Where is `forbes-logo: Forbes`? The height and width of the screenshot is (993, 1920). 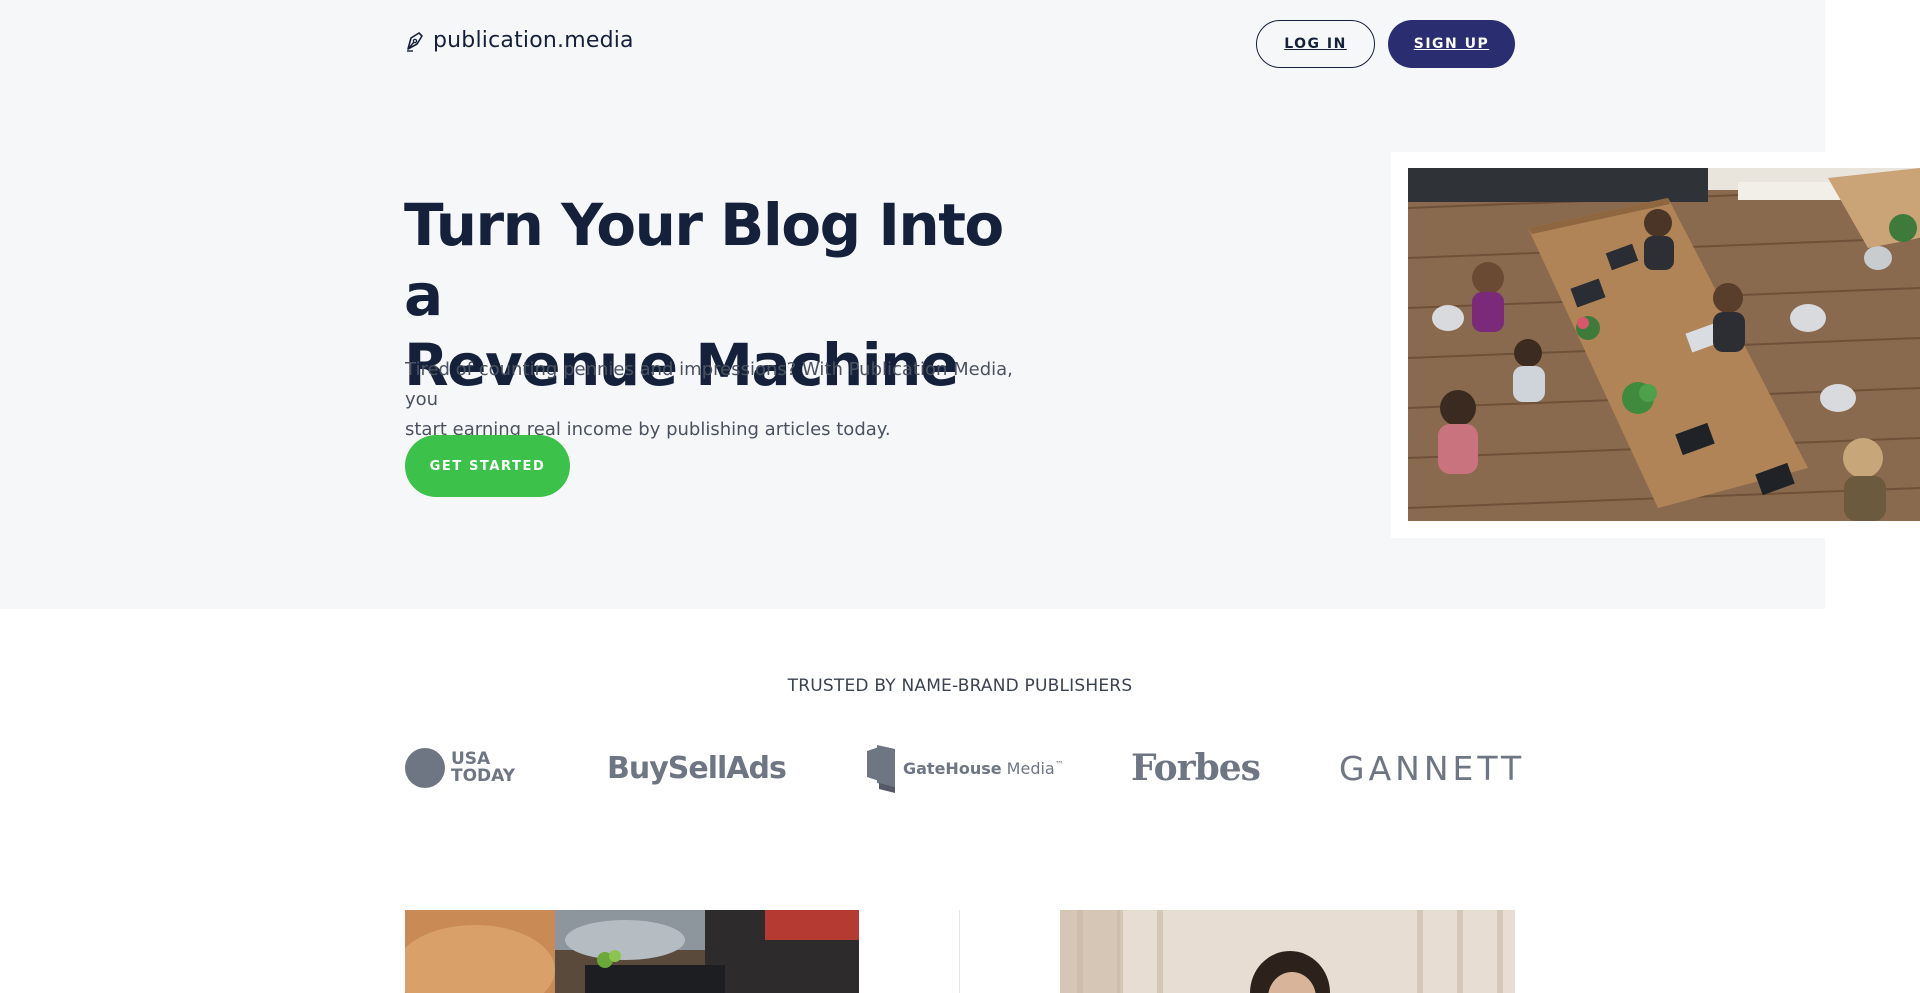
forbes-logo: Forbes is located at coordinates (1196, 768).